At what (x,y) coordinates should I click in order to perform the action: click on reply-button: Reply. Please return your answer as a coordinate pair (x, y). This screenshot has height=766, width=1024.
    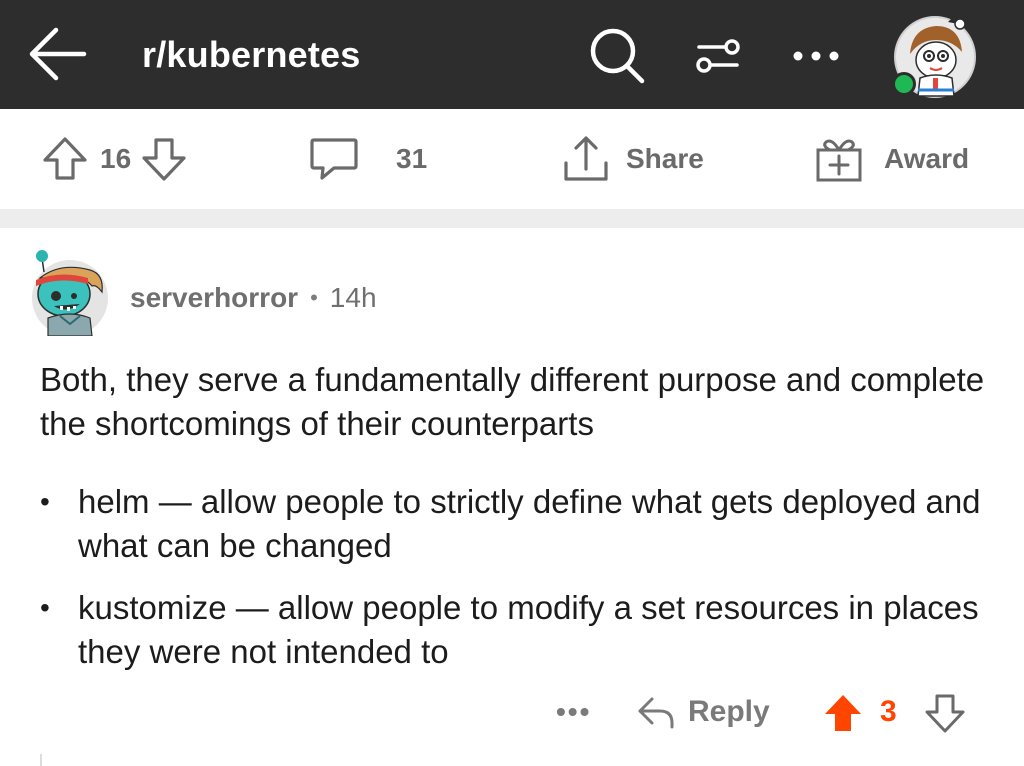
    Looking at the image, I should click on (703, 712).